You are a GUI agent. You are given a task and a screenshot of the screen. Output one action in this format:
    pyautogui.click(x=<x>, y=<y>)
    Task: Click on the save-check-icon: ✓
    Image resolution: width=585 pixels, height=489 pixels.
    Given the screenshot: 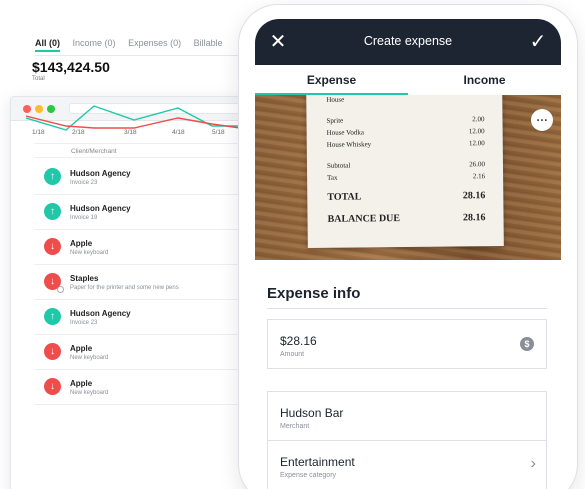 What is the action you would take?
    pyautogui.click(x=538, y=42)
    